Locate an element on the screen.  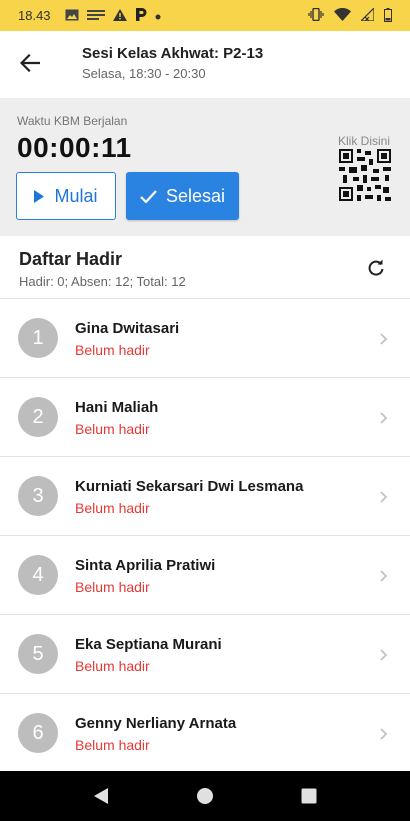
status-time: 18.43 is located at coordinates (34, 15).